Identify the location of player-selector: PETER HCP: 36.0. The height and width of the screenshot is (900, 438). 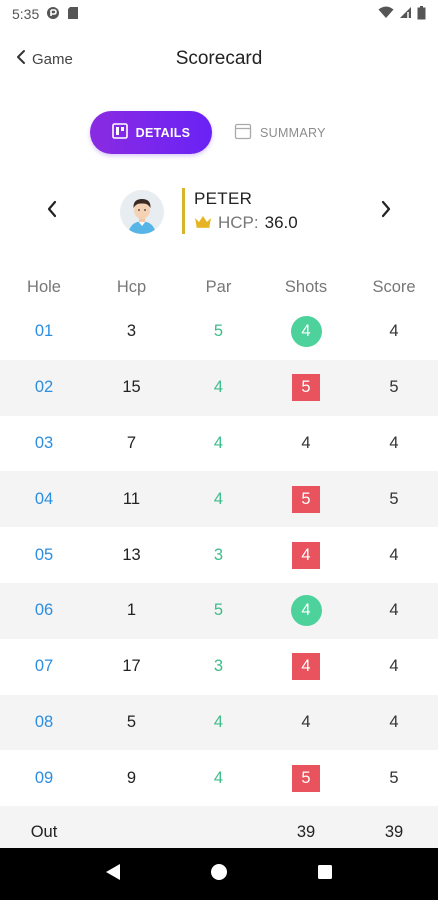
(219, 212).